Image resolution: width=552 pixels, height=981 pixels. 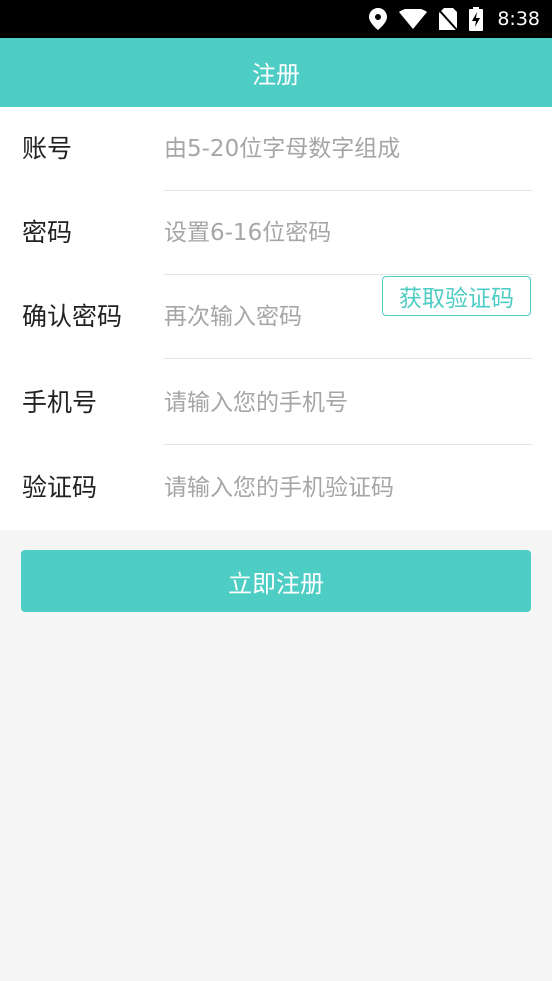 I want to click on wifi-icon, so click(x=413, y=19).